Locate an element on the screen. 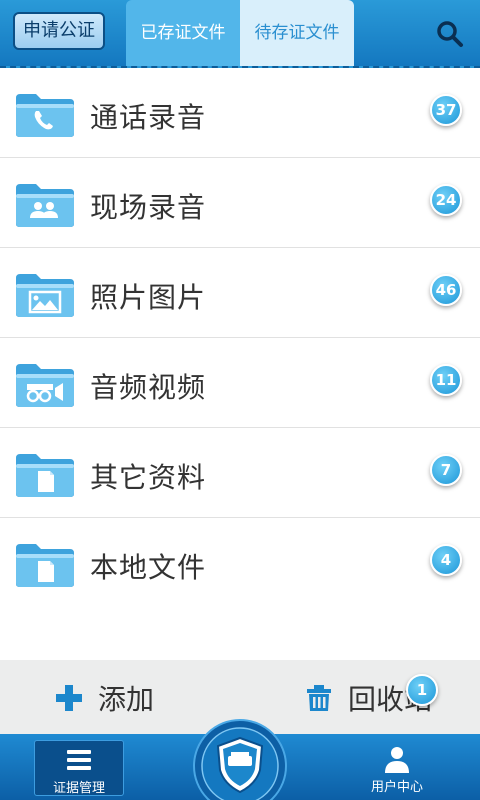  people-folder-icon is located at coordinates (45, 205).